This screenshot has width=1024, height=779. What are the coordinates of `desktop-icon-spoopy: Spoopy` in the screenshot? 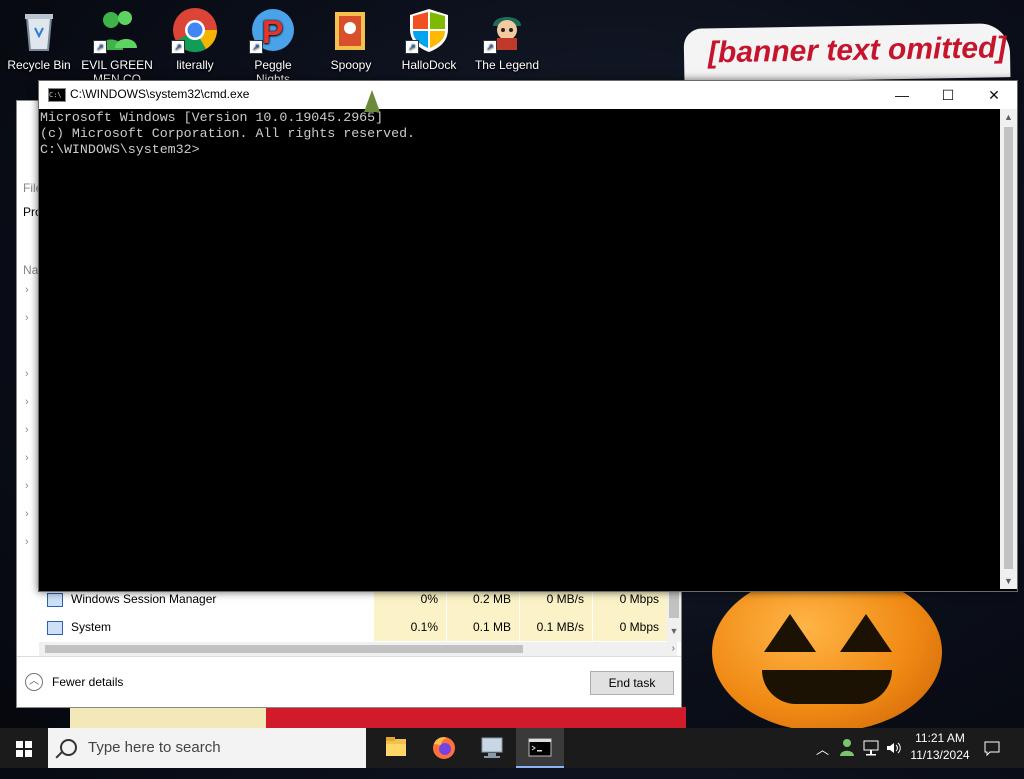 It's located at (351, 39).